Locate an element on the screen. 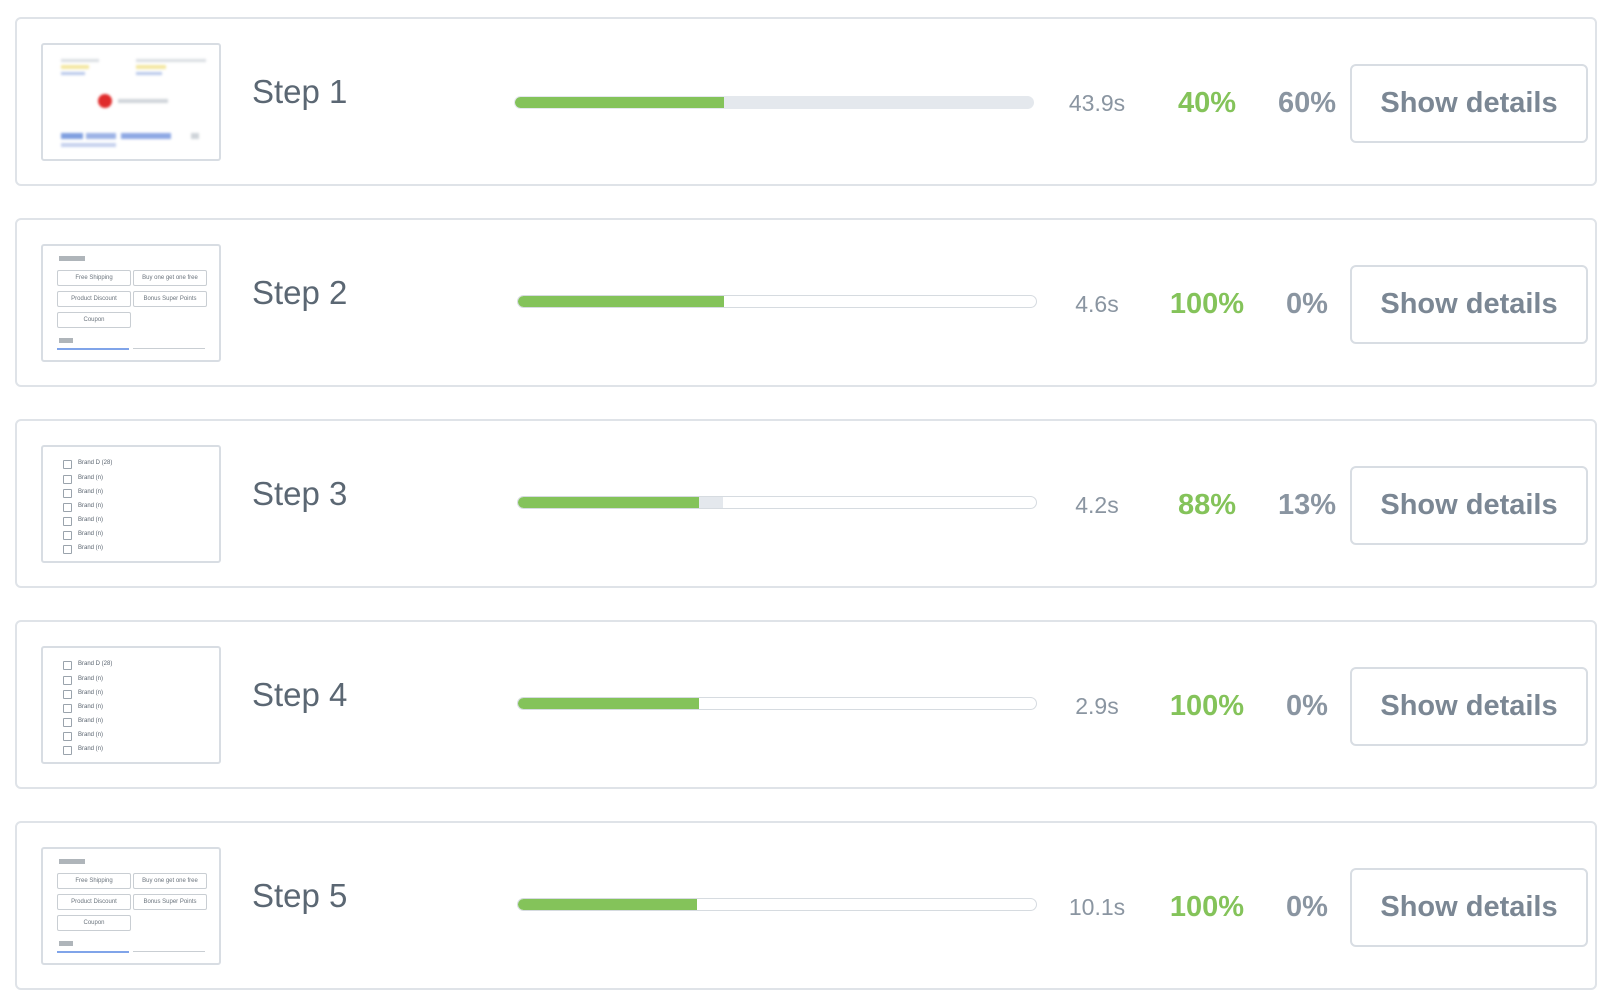 The image size is (1612, 1002). duration-label: 4.6s is located at coordinates (1097, 304).